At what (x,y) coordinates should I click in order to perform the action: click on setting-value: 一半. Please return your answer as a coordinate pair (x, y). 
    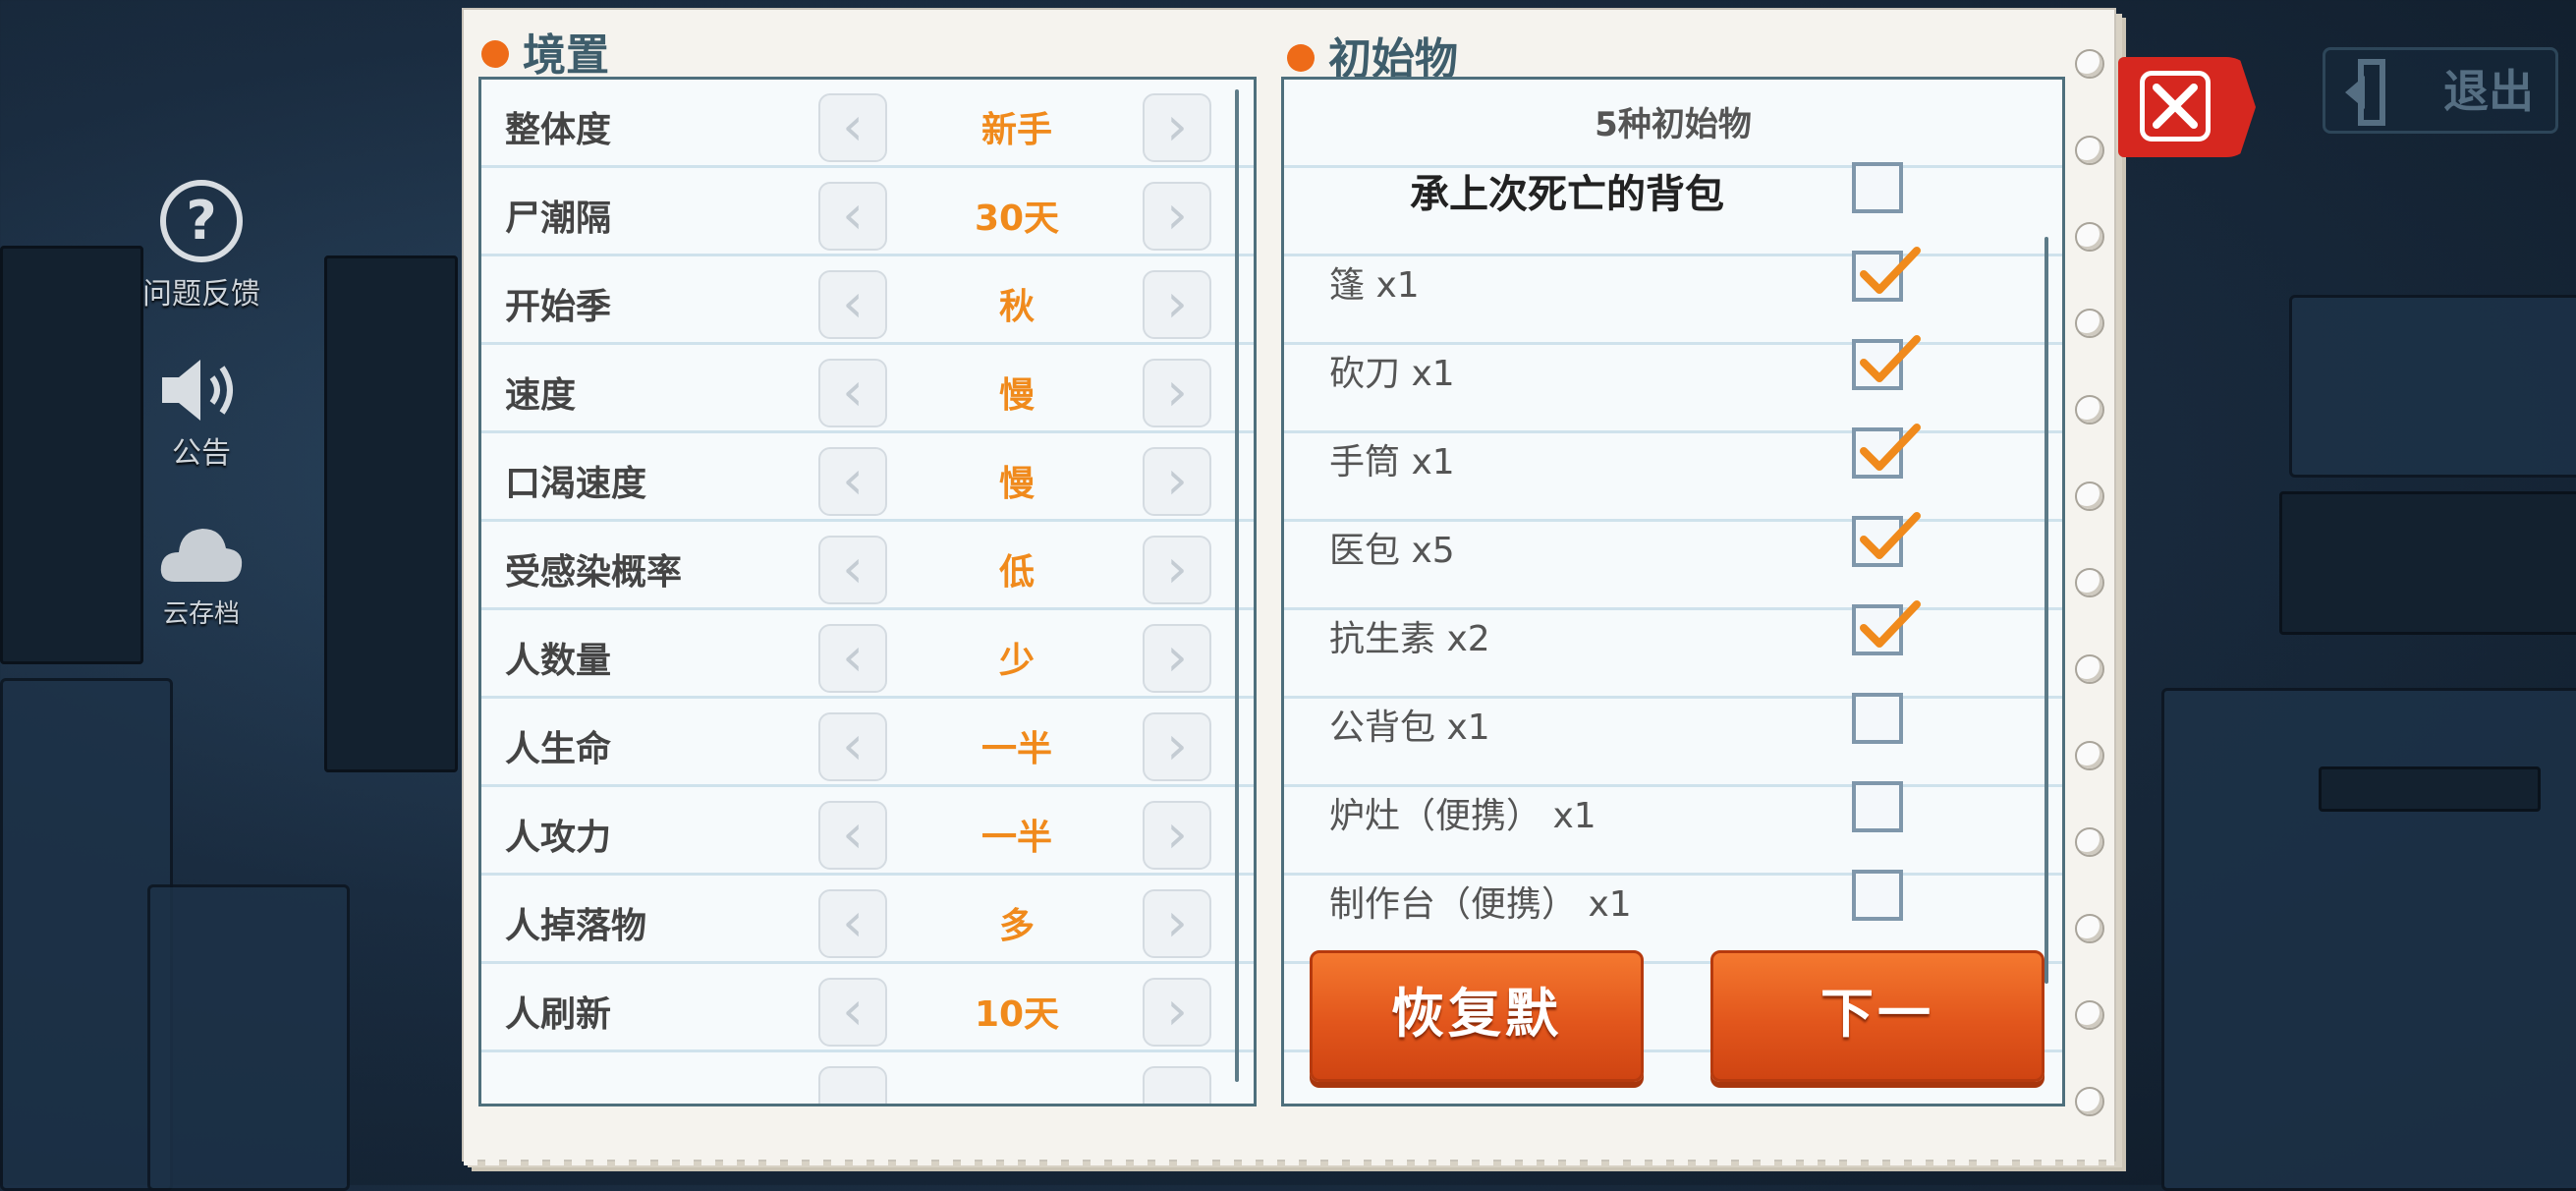
    Looking at the image, I should click on (1016, 838).